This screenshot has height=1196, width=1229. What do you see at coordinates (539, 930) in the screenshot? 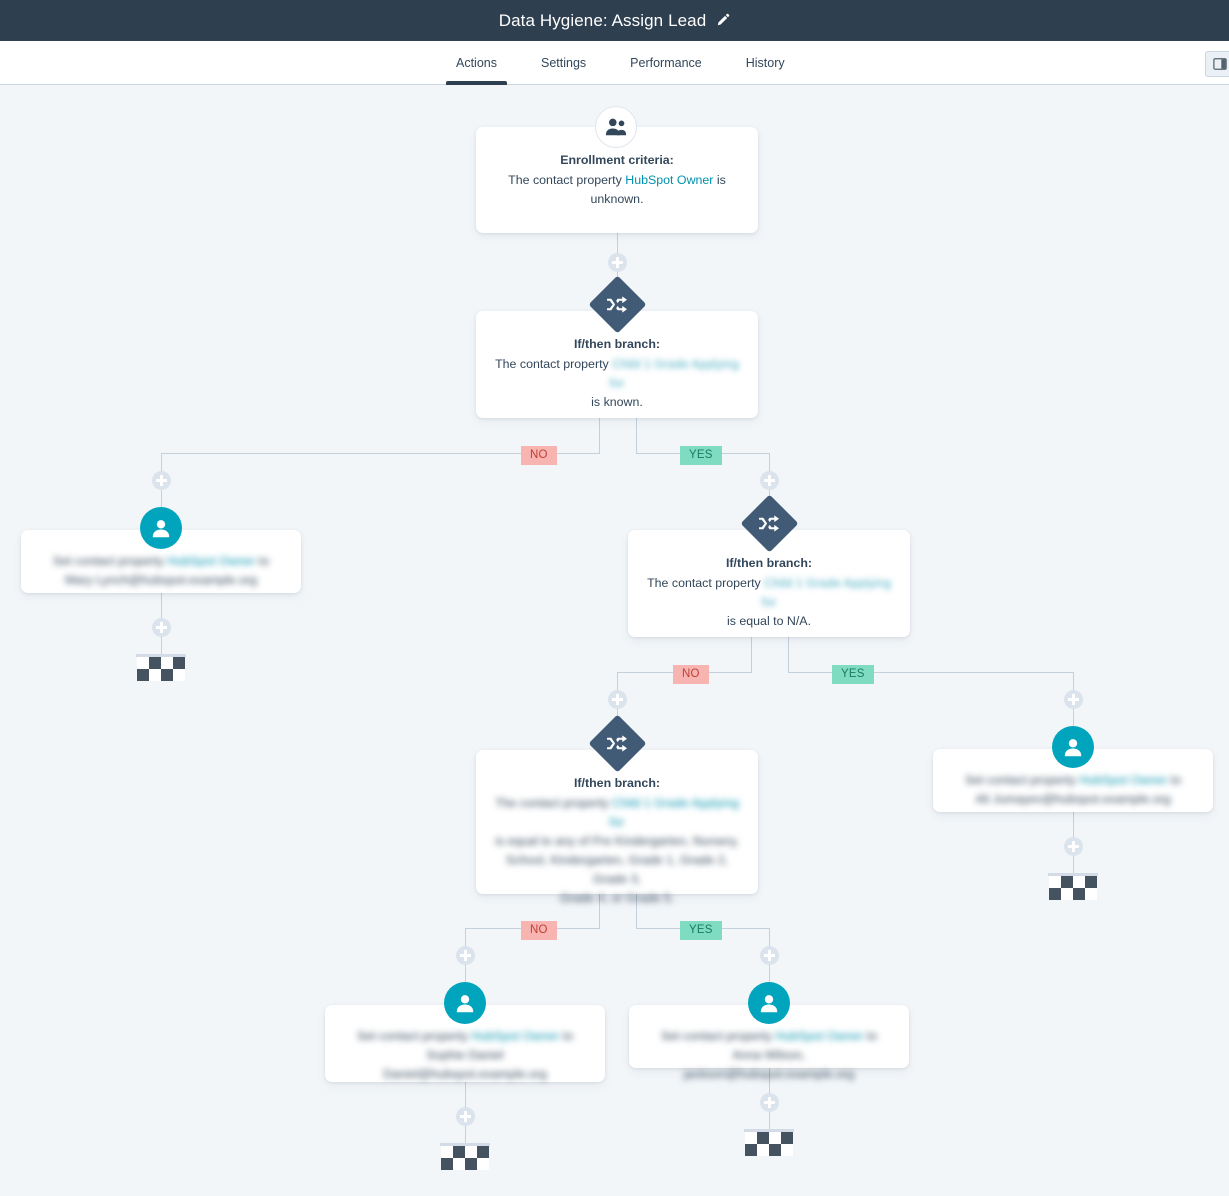
I see `branch3-badge-no: NO` at bounding box center [539, 930].